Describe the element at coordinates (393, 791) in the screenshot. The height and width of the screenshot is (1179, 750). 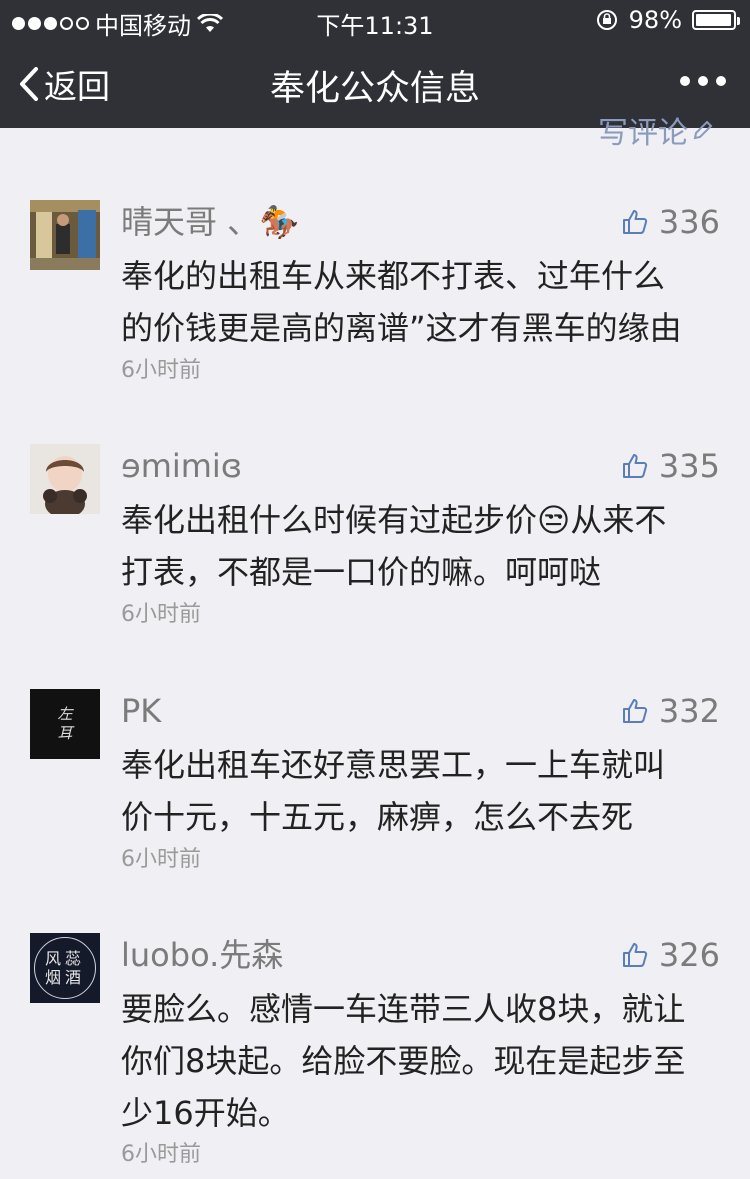
I see `comment-text: 奉化出租车还好意思罢工，一上车就叫 价十元，十五元，麻痹，怎么不去死` at that location.